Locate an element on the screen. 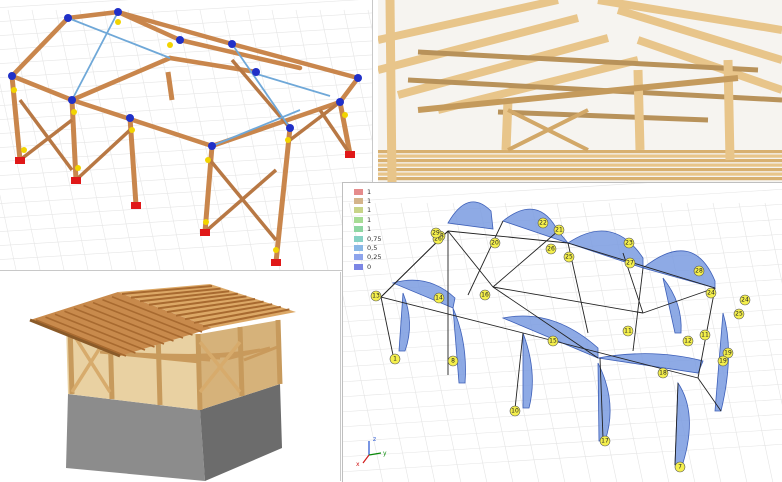 Image resolution: width=782 pixels, height=482 pixels. node-number: 28 is located at coordinates (699, 271).